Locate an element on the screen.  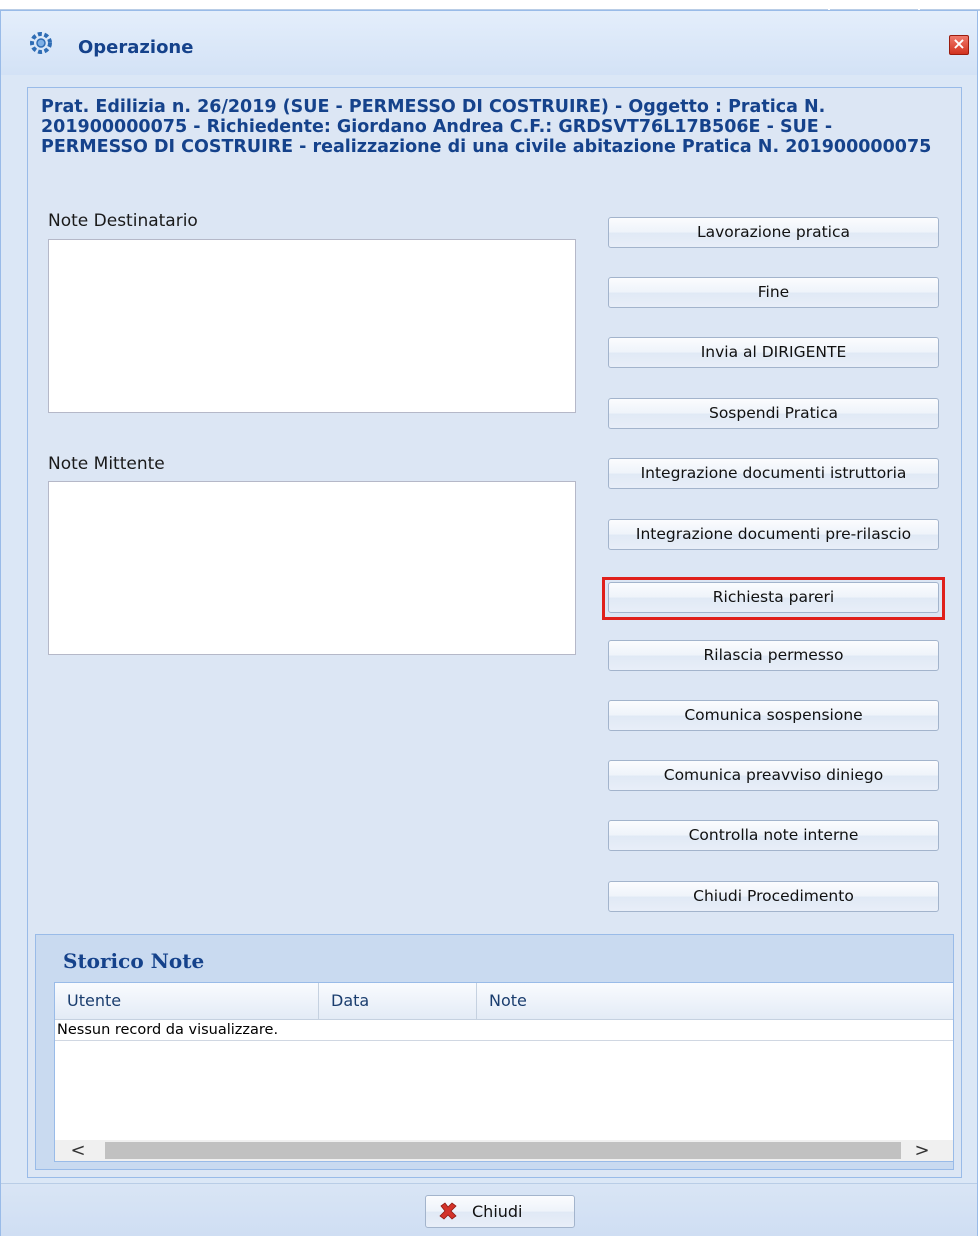
close-icon: × is located at coordinates (959, 43).